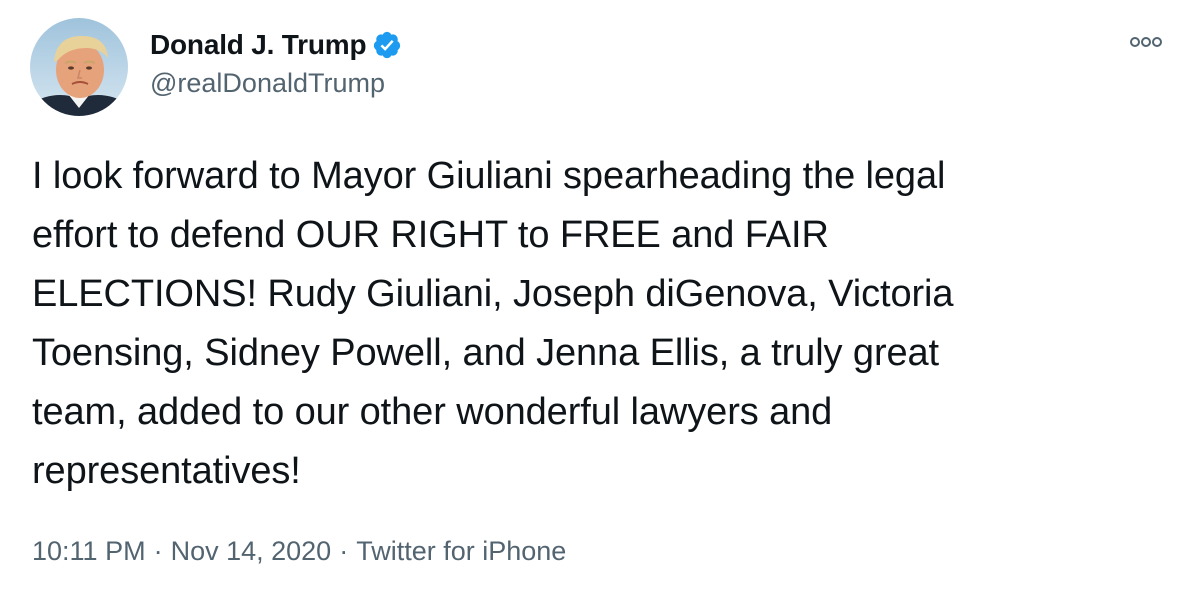  What do you see at coordinates (461, 551) in the screenshot?
I see `tweet-source: Twitter for iPhone` at bounding box center [461, 551].